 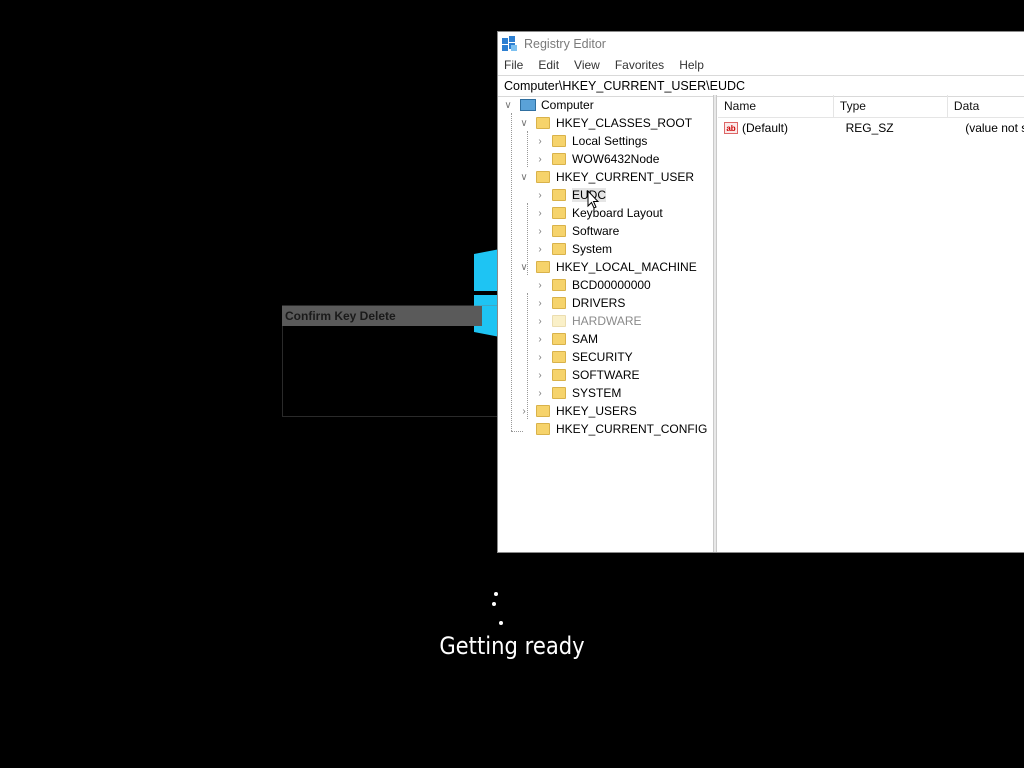 What do you see at coordinates (986, 106) in the screenshot?
I see `column-data: Data` at bounding box center [986, 106].